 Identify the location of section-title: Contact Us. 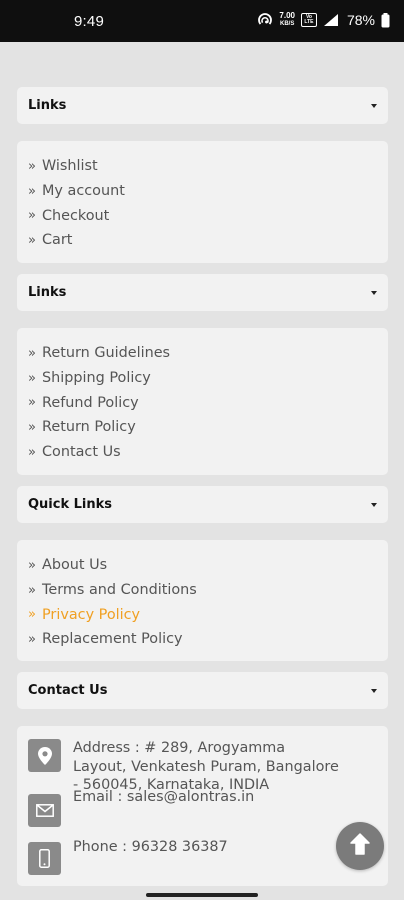
(68, 690).